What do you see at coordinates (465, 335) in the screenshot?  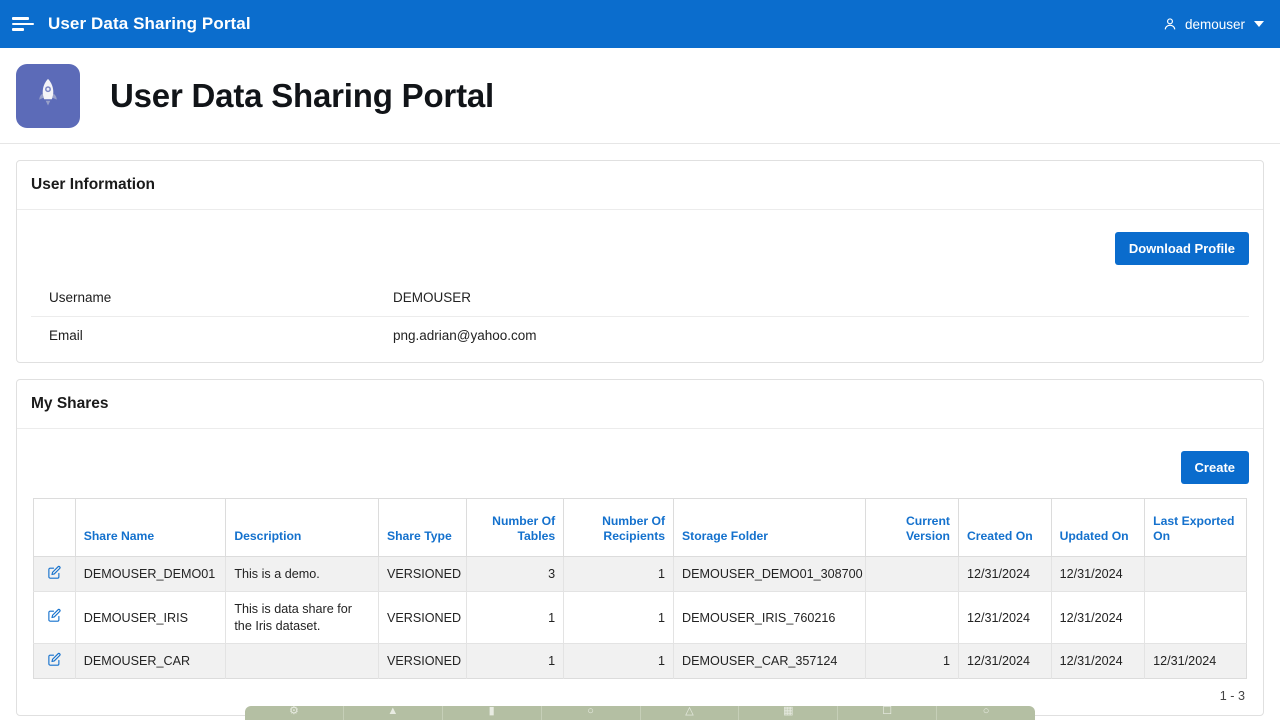 I see `email-value: png.adrian@yahoo.com` at bounding box center [465, 335].